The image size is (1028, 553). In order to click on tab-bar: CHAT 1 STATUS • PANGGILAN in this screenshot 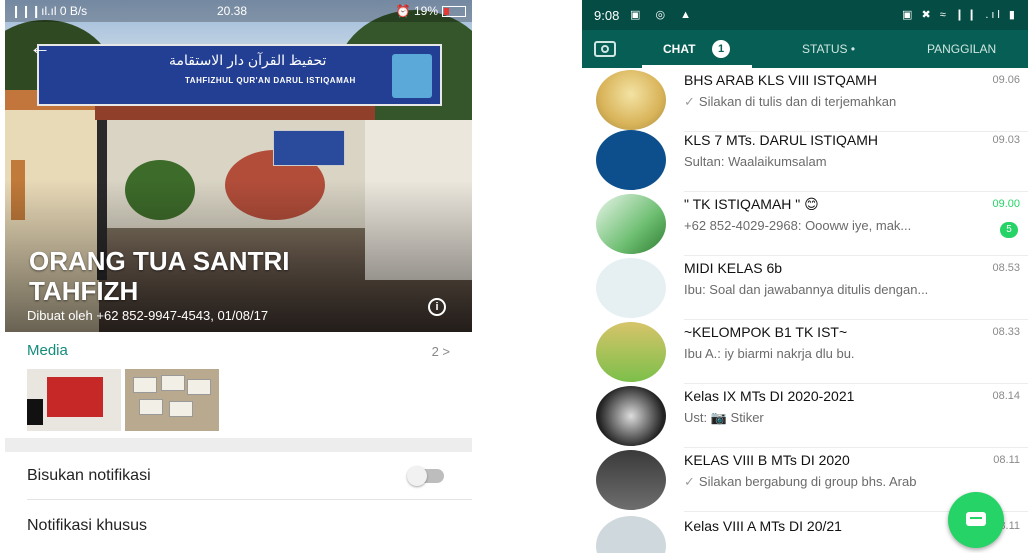, I will do `click(805, 49)`.